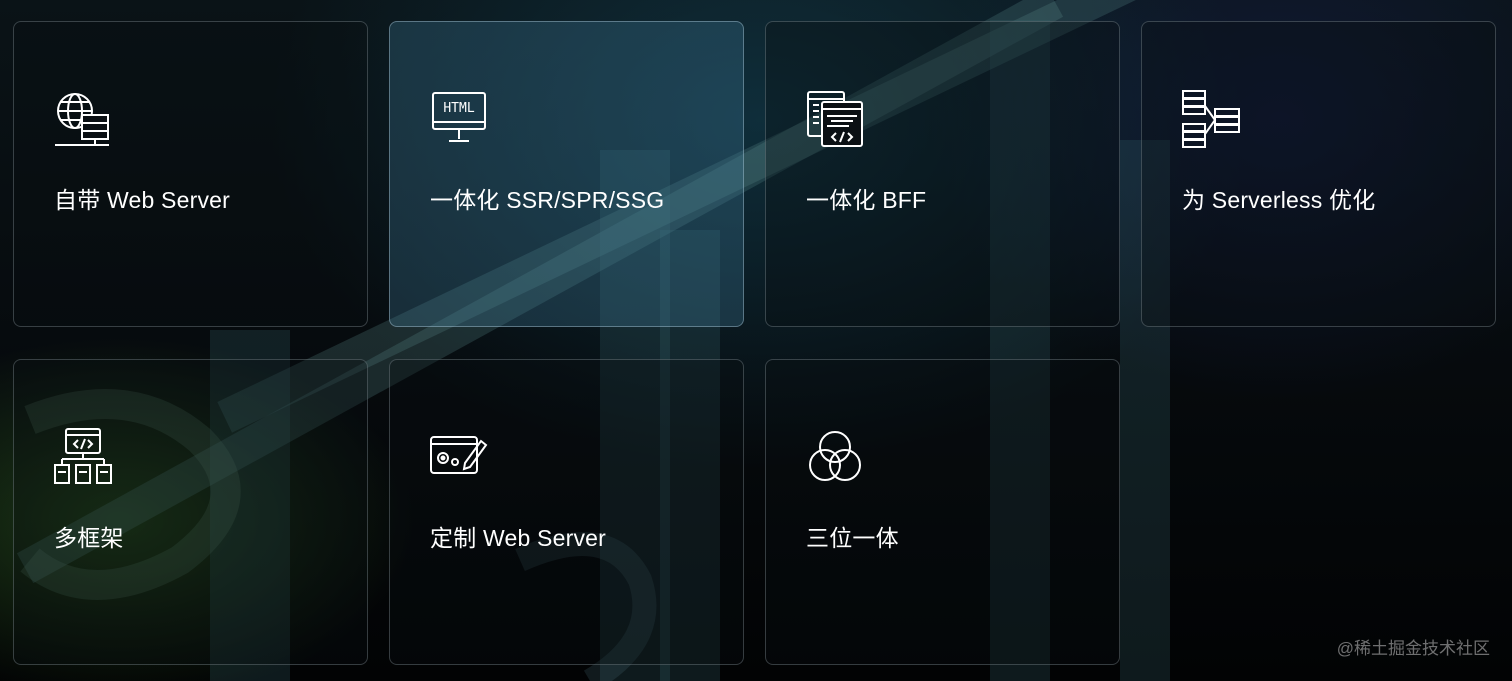 The image size is (1512, 681). I want to click on feature-label: 多框架, so click(89, 538).